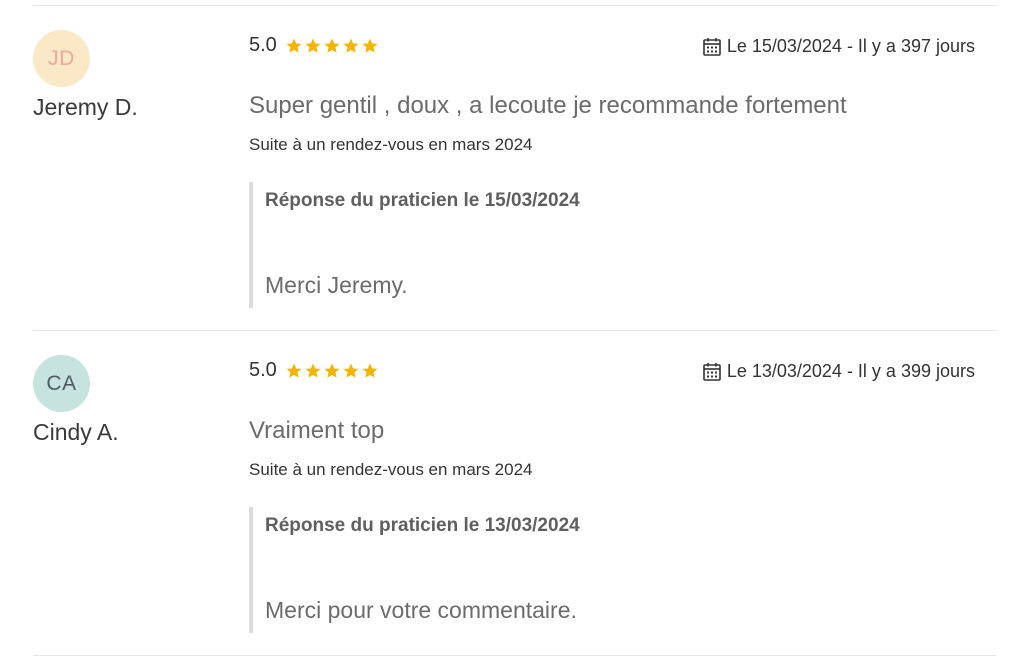 This screenshot has height=656, width=1024. I want to click on author-name: Cindy A., so click(76, 432).